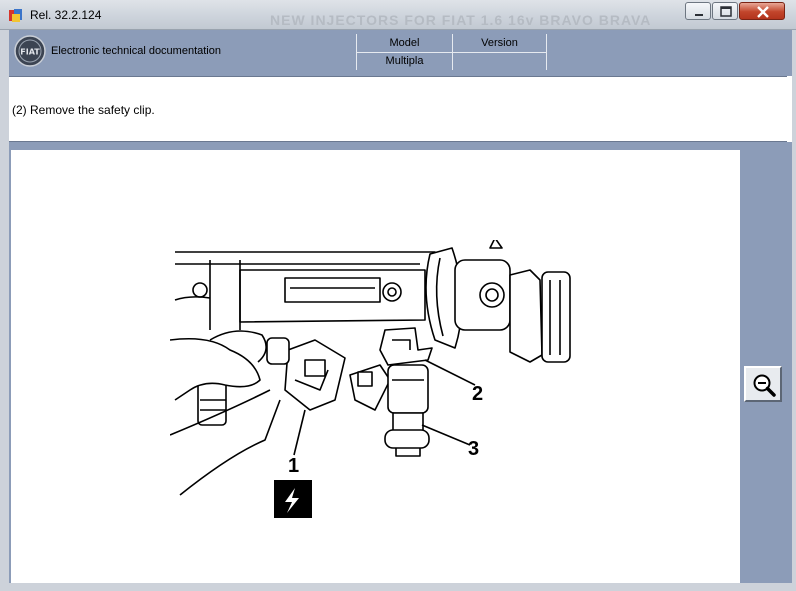 This screenshot has height=591, width=796. What do you see at coordinates (4, 310) in the screenshot?
I see `window-left-frame` at bounding box center [4, 310].